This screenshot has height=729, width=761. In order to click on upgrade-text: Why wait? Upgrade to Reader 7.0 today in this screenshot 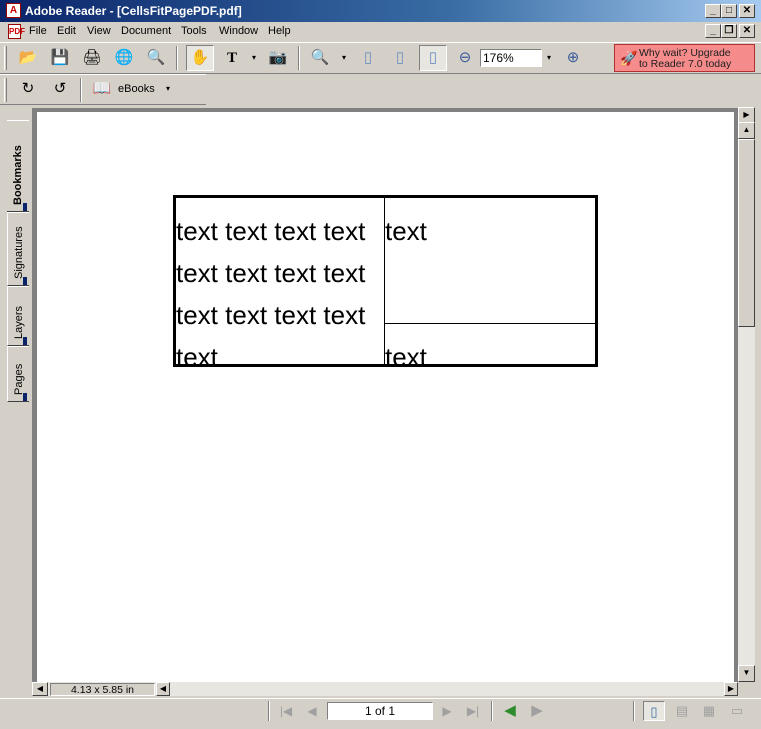, I will do `click(685, 59)`.